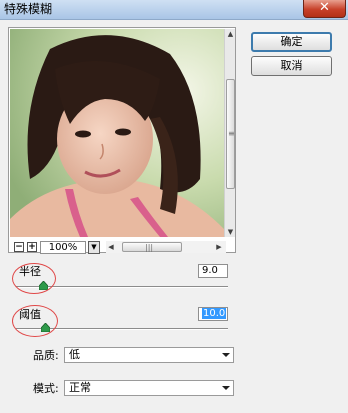 The image size is (348, 413). I want to click on radius-input: 9.0, so click(213, 271).